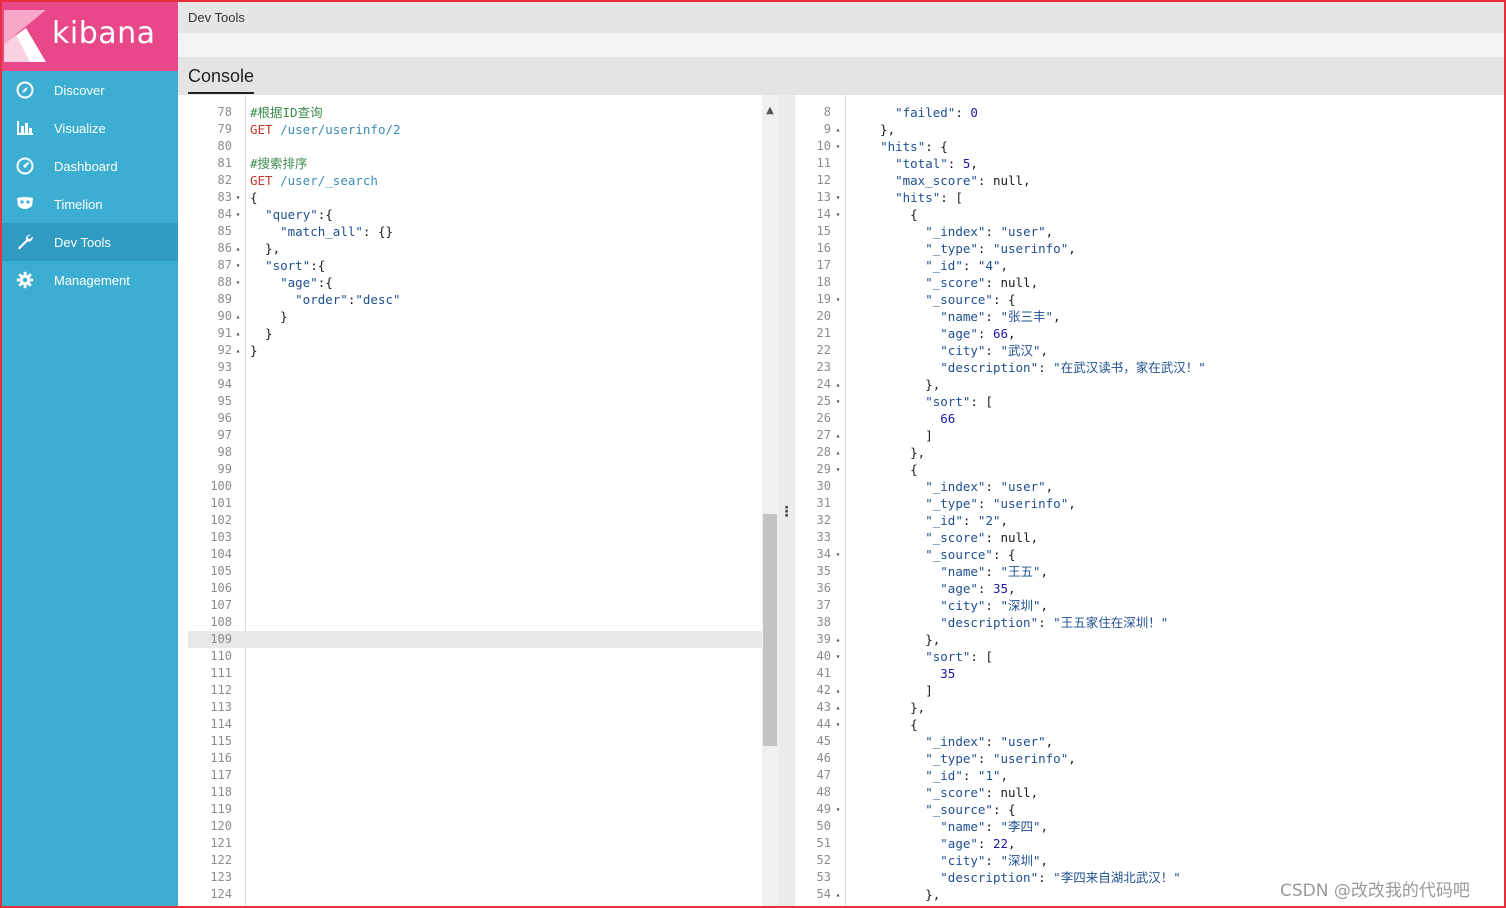  Describe the element at coordinates (483, 350) in the screenshot. I see `code-line: 92 ▴}` at that location.